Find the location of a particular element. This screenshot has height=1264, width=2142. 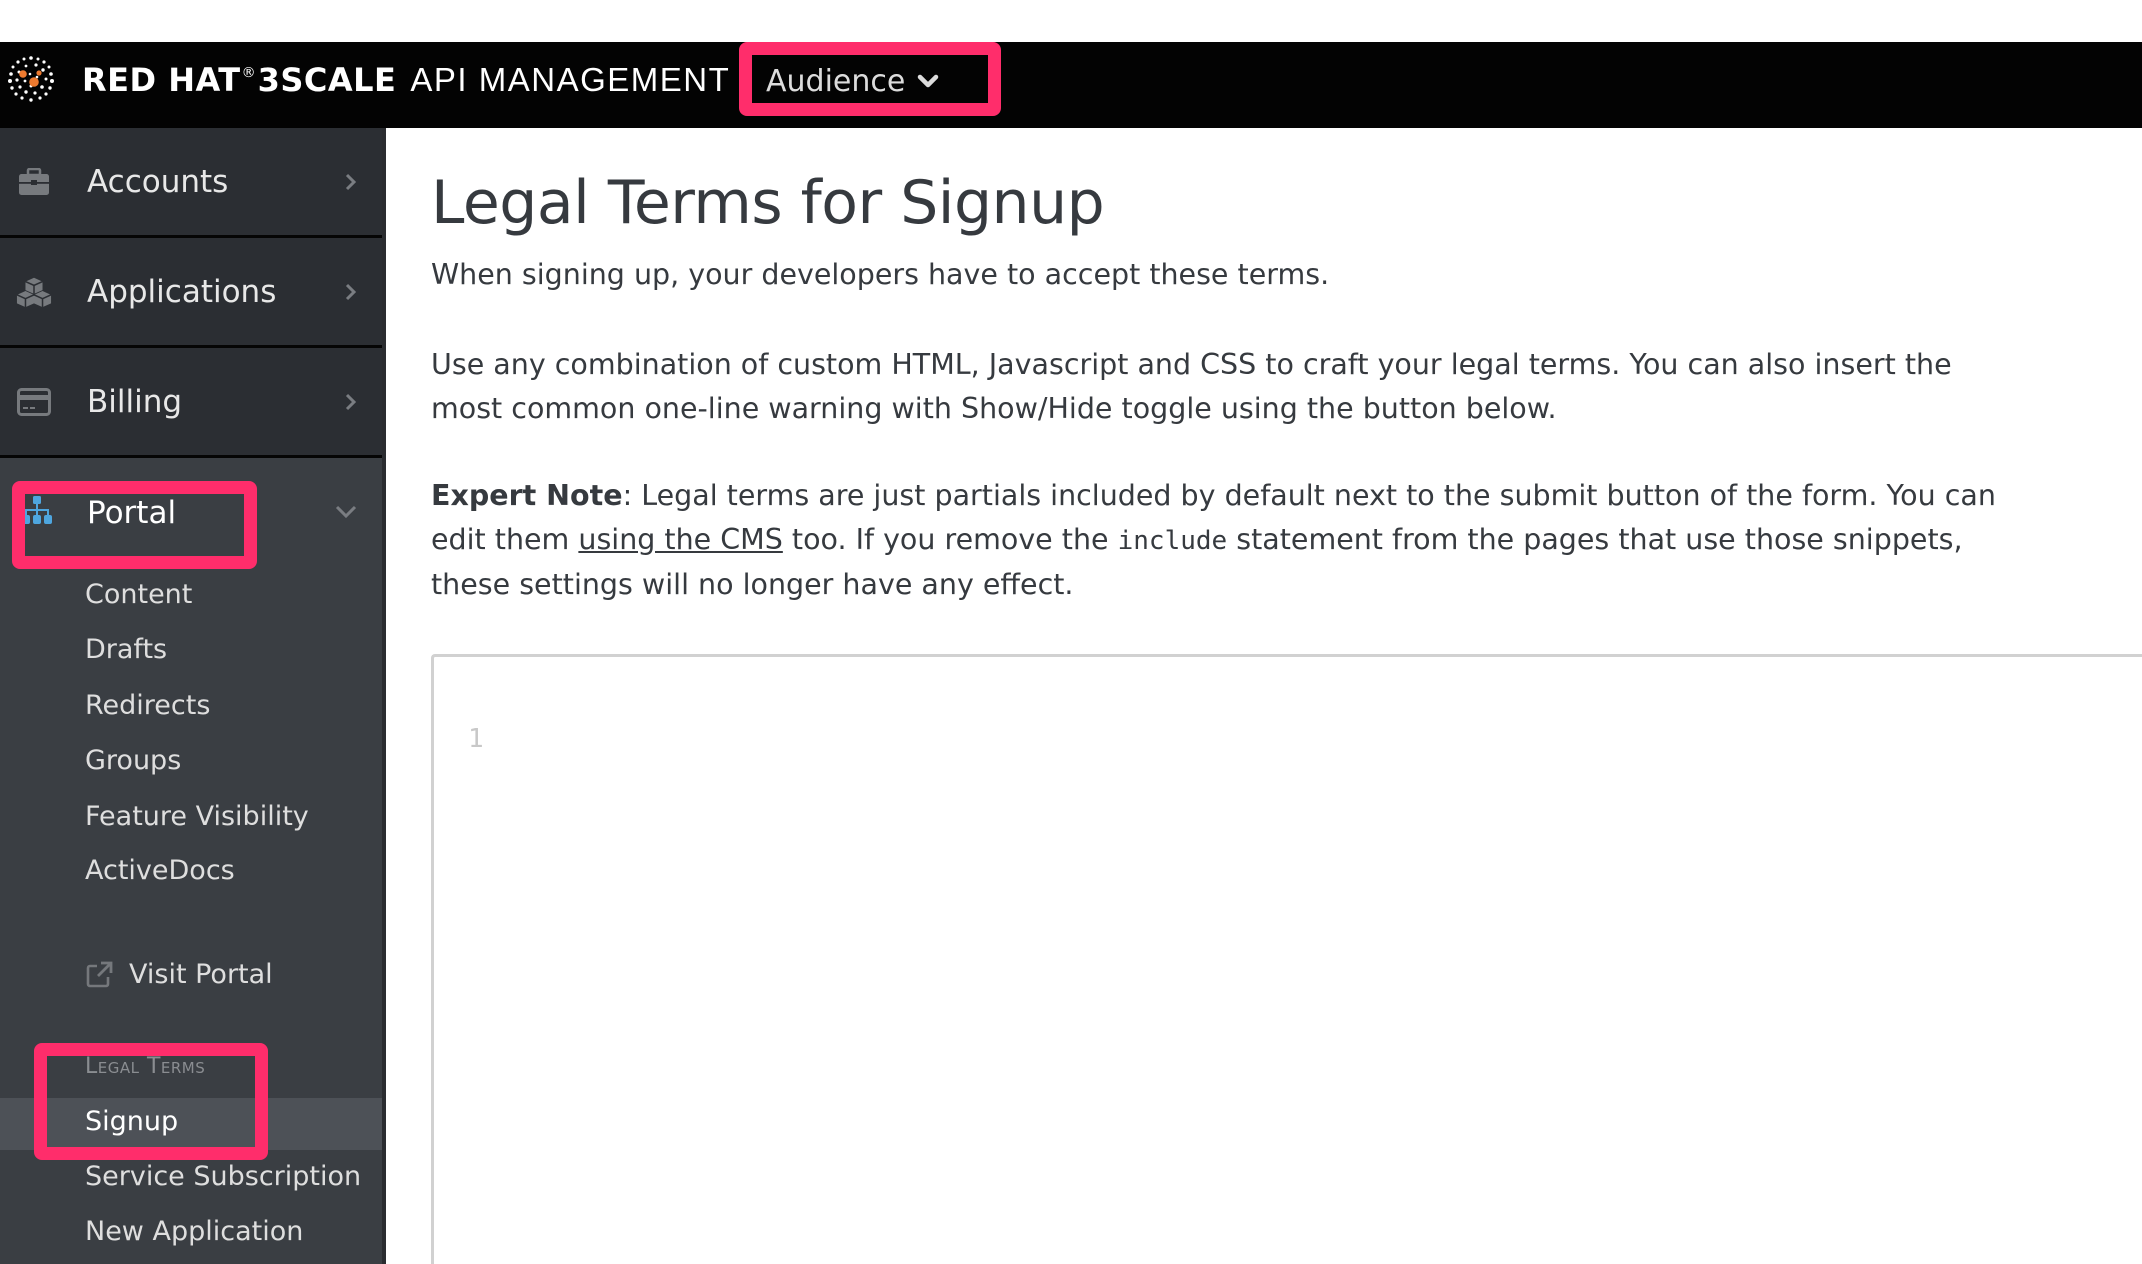

brand-api-management: API MANAGEMENT is located at coordinates (570, 79).